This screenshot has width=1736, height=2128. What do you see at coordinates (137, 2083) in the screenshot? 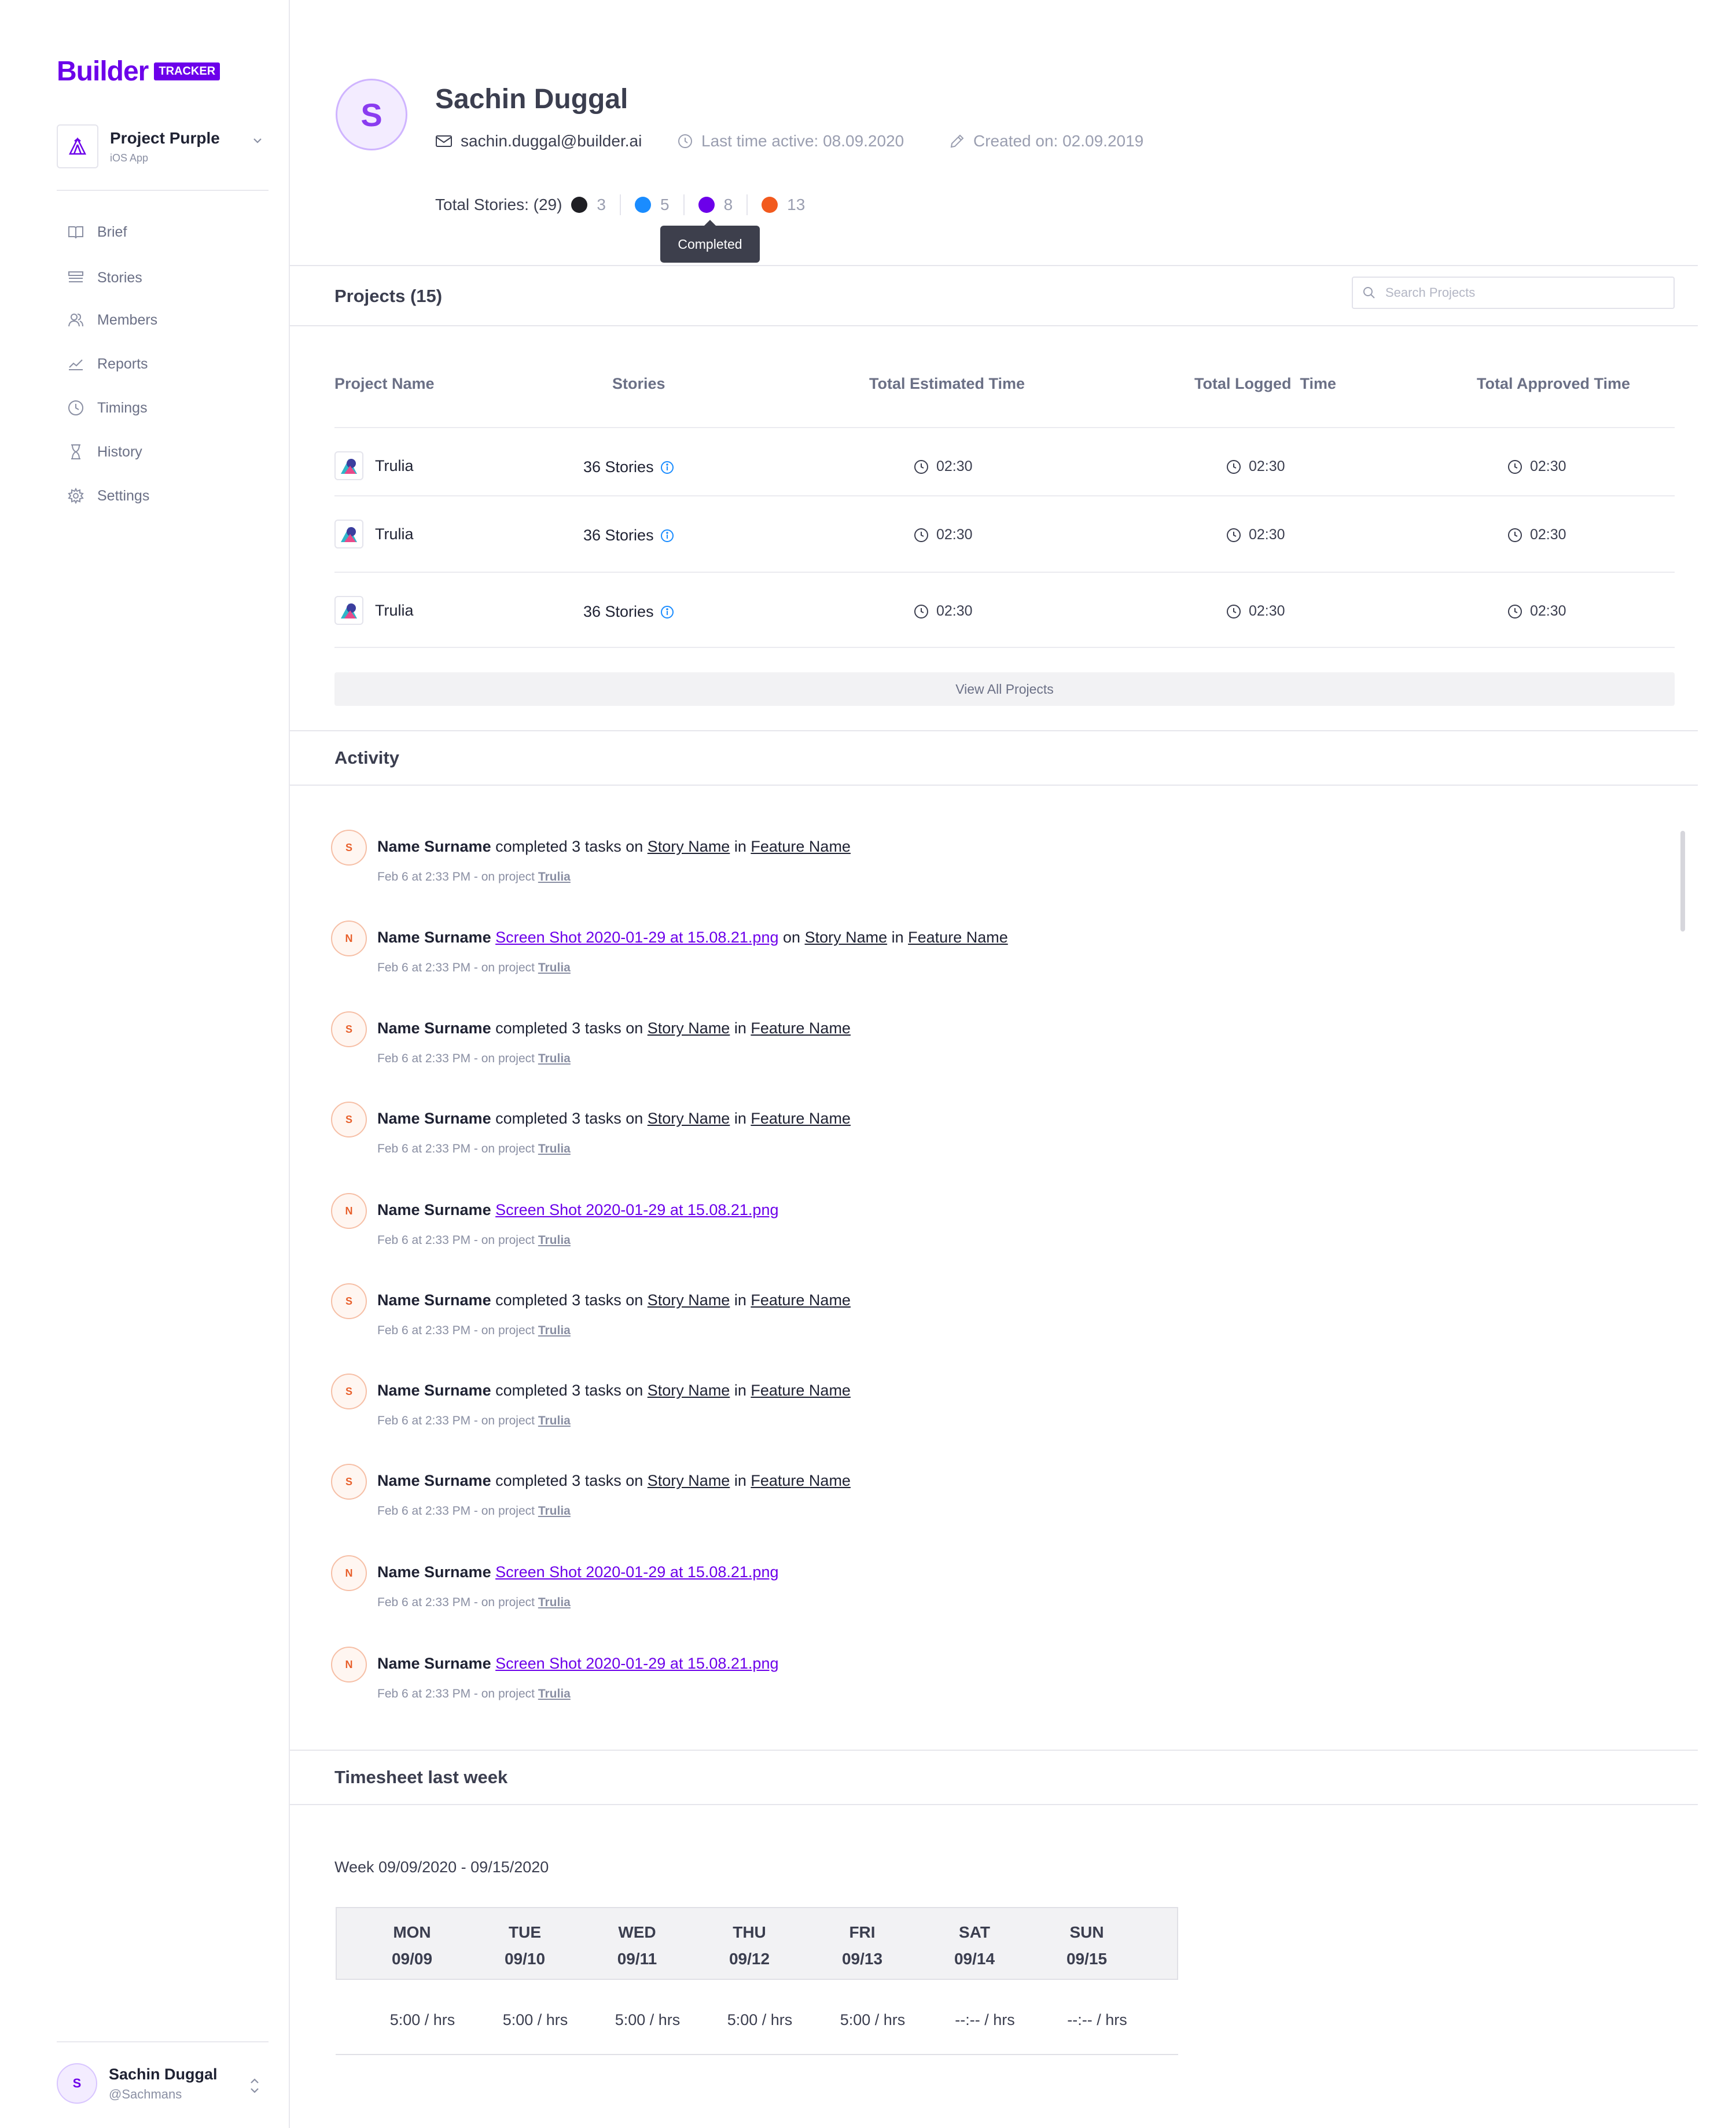
I see `current-user: S Sachin Duggal @Sachmans` at bounding box center [137, 2083].